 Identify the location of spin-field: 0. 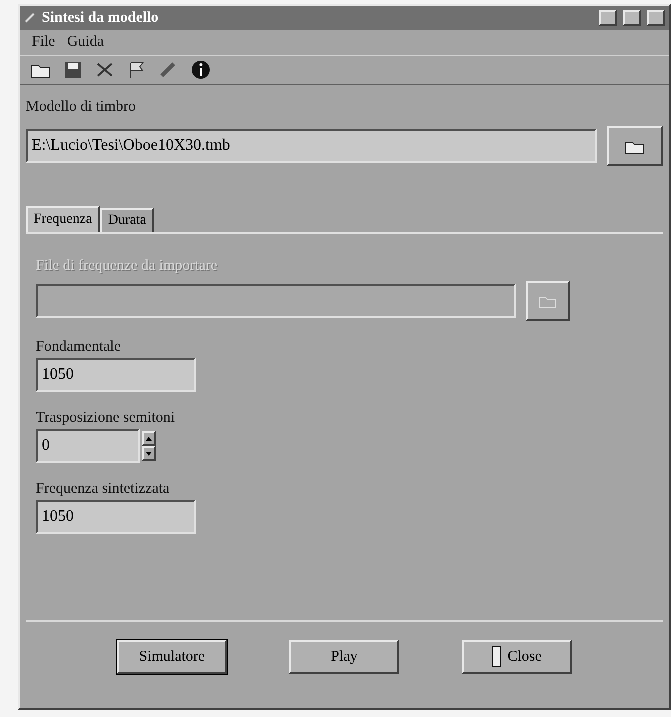
(88, 446).